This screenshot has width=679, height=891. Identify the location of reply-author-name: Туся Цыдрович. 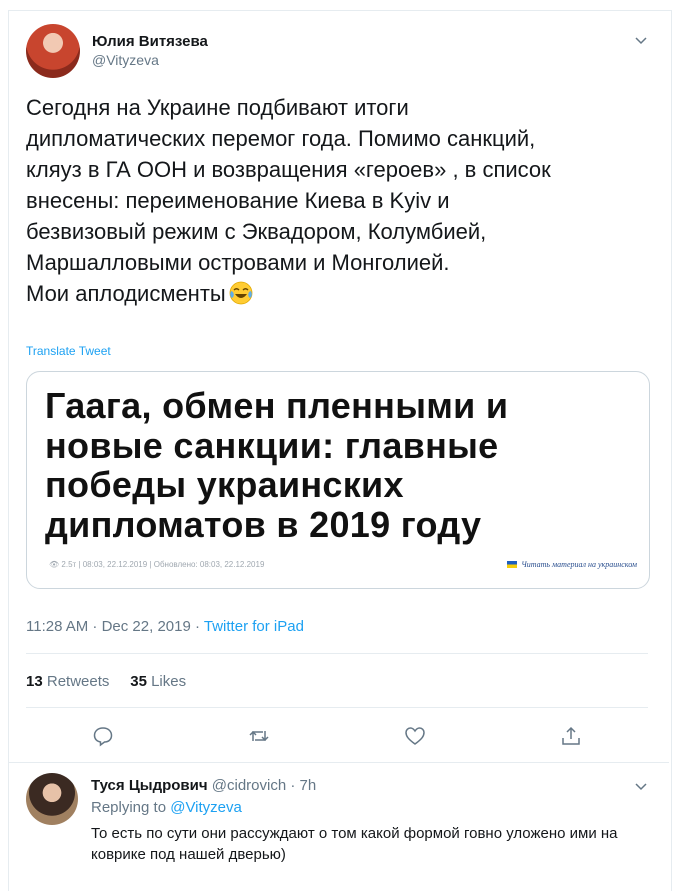
(149, 785).